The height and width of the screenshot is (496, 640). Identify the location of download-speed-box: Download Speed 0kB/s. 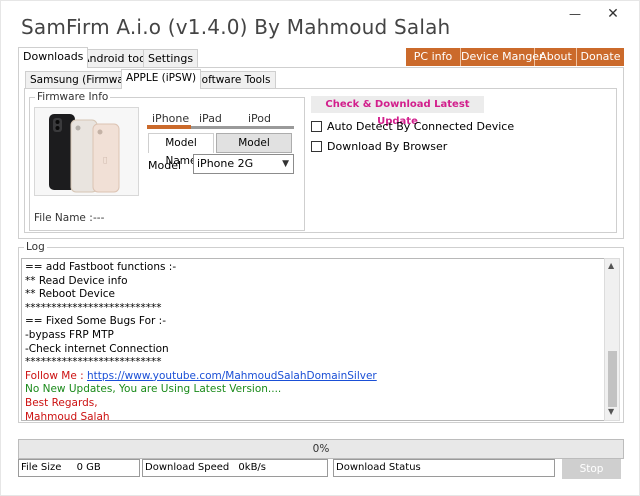
(235, 468).